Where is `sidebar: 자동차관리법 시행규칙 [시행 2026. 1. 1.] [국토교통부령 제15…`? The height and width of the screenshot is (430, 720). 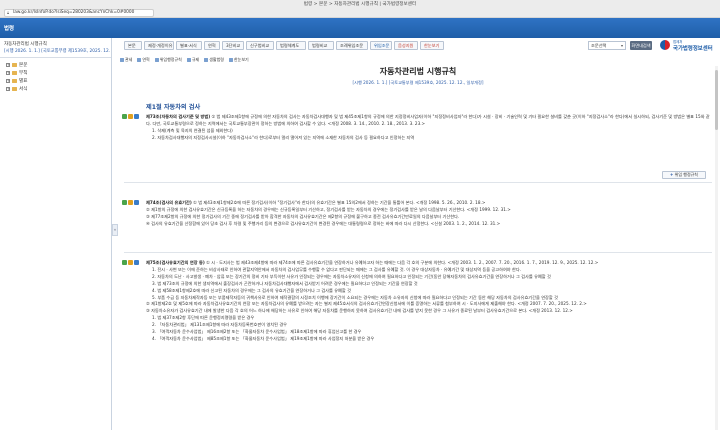 sidebar: 자동차관리법 시행규칙 [시행 2026. 1. 1.] [국토교통부령 제15… is located at coordinates (56, 234).